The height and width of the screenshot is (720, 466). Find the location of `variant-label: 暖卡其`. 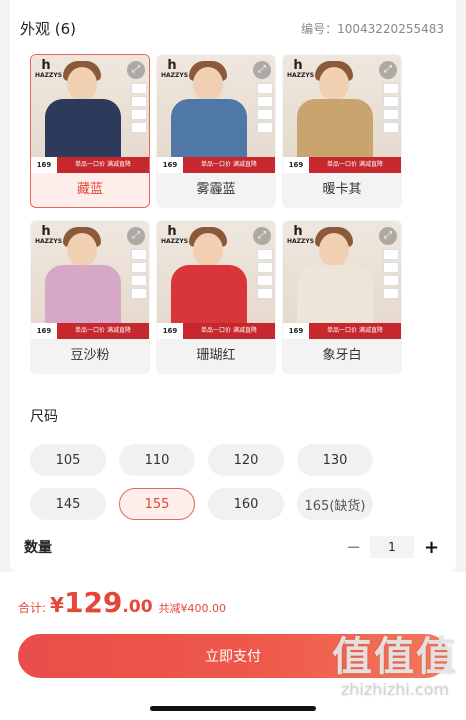

variant-label: 暖卡其 is located at coordinates (342, 189).